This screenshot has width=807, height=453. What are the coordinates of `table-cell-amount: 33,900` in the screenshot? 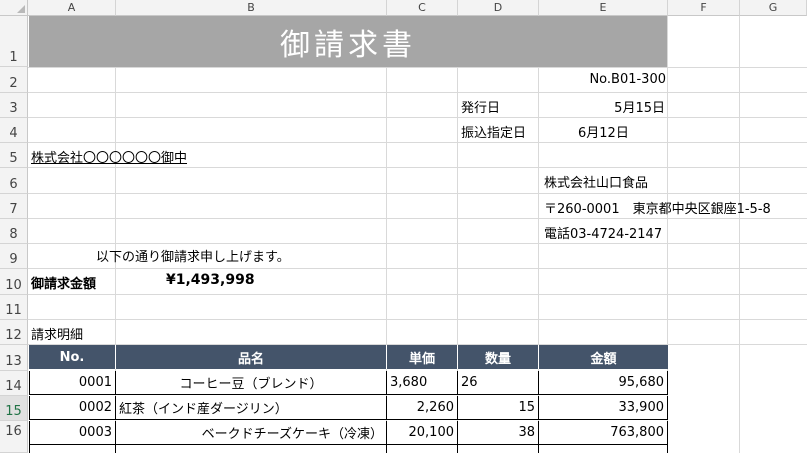 It's located at (603, 408).